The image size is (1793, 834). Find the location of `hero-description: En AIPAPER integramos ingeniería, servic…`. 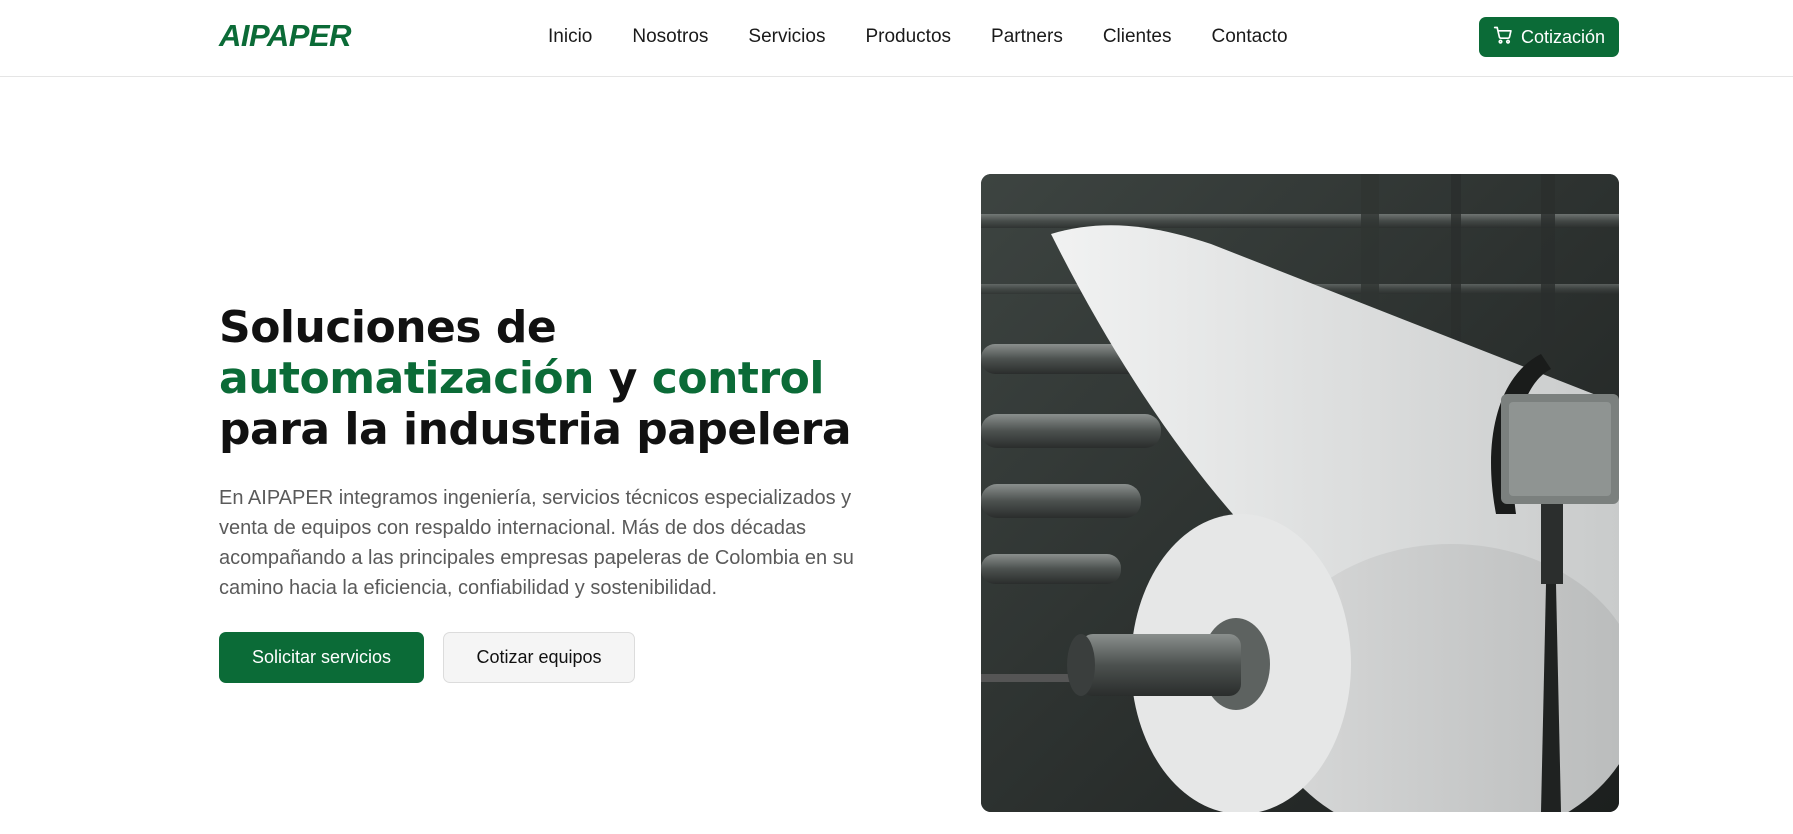

hero-description: En AIPAPER integramos ingeniería, servic… is located at coordinates (536, 543).